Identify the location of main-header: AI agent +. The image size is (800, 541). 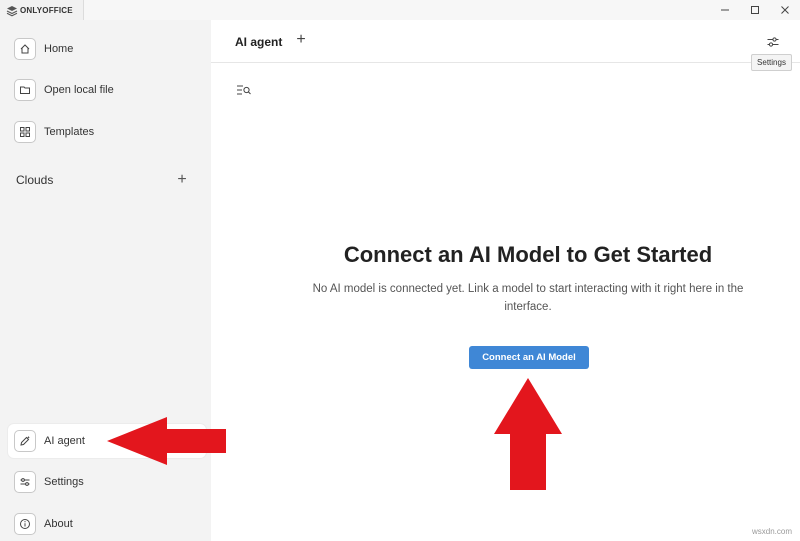
(505, 41).